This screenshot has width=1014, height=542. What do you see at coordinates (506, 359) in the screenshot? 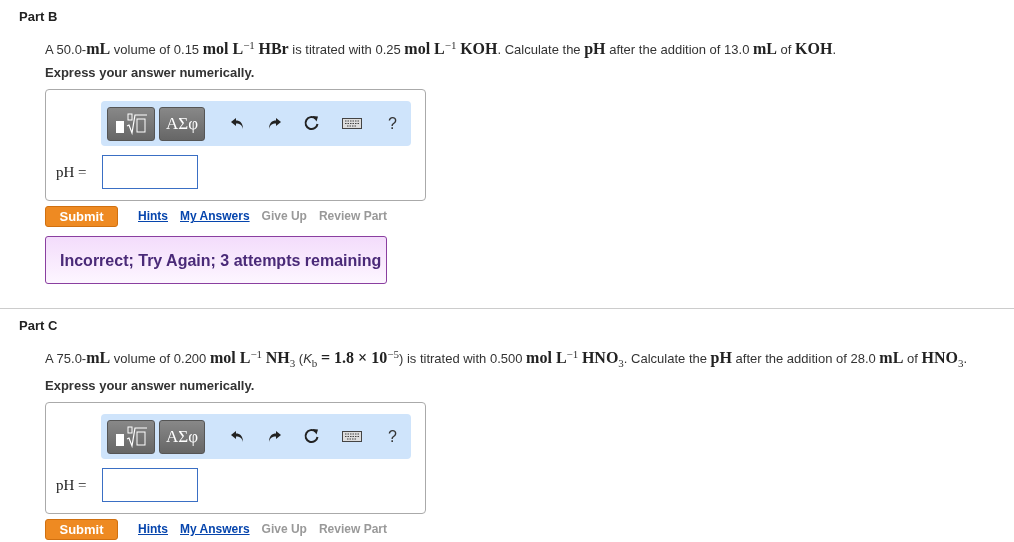
I see `question-text: A 75.0-mL volume of 0.200 mol L$^{−1}$ NH$_{3}$ (K$_{b}$ = 1.8 × 10$^{−5}$) is titrated with 0.500 mol L$^{−1}$ HNO$_{3}$. Calculate the pH after the addition of 28.0 mL of HNO$_{3}$.` at bounding box center [506, 359].